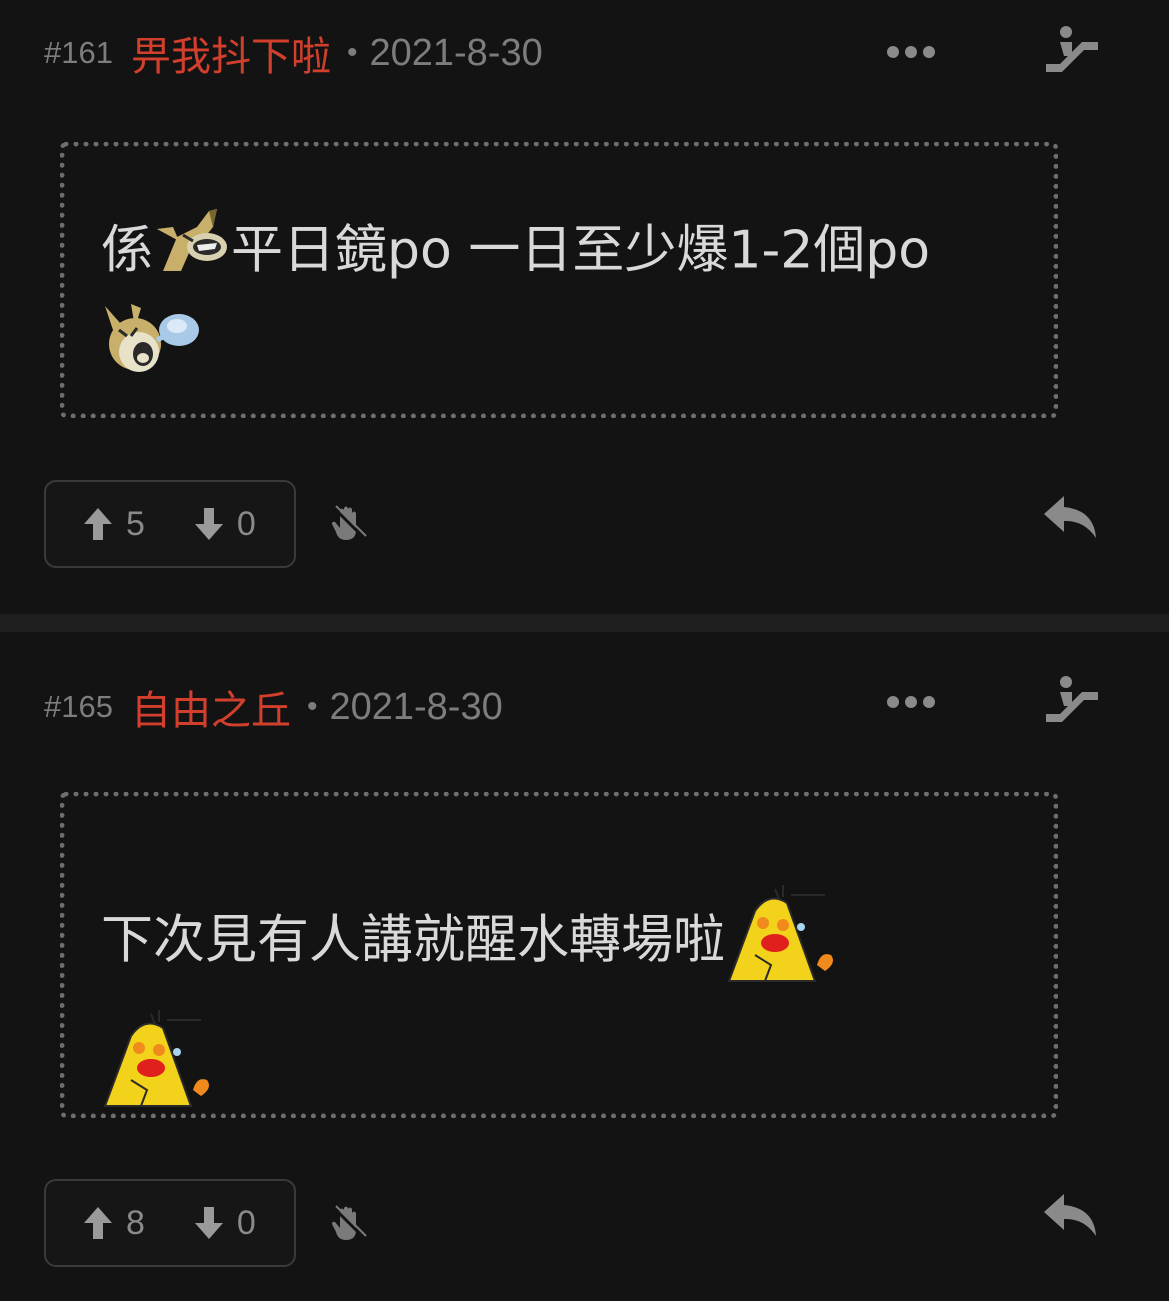 Image resolution: width=1169 pixels, height=1301 pixels. Describe the element at coordinates (127, 250) in the screenshot. I see `content-text-start: 係` at that location.